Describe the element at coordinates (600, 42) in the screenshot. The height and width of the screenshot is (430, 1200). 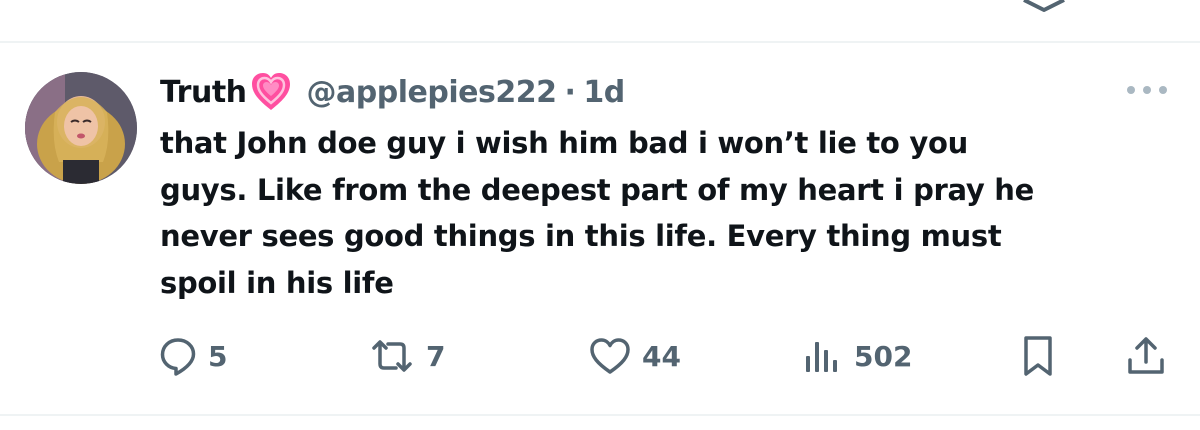
I see `top-divider` at that location.